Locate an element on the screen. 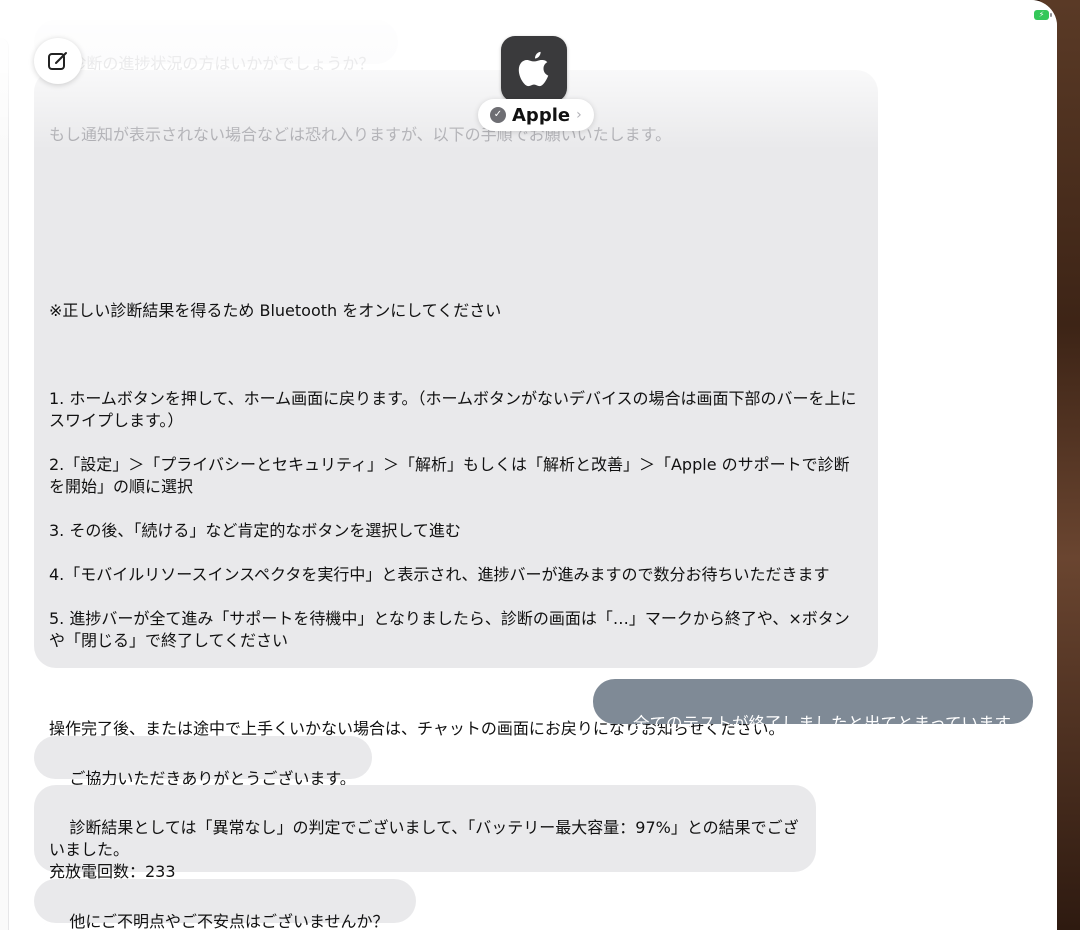 Image resolution: width=1080 pixels, height=930 pixels. compose-icon is located at coordinates (57, 61).